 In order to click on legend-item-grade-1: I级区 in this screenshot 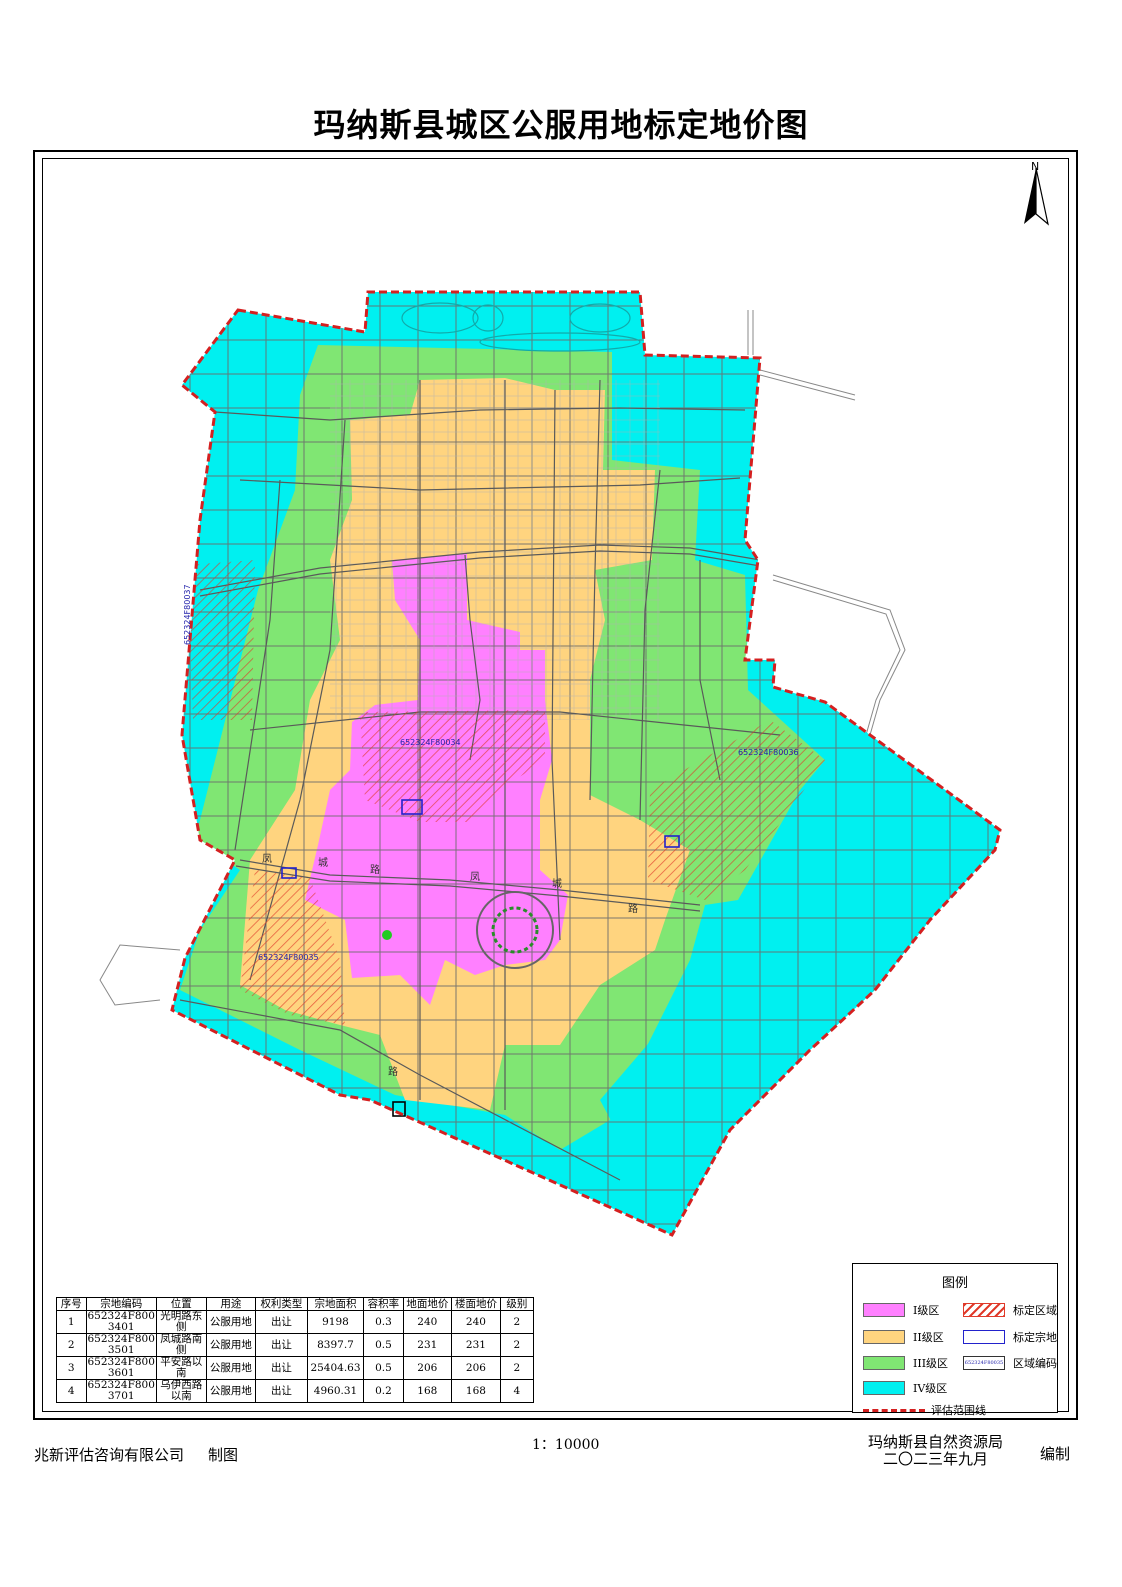, I will do `click(901, 1310)`.